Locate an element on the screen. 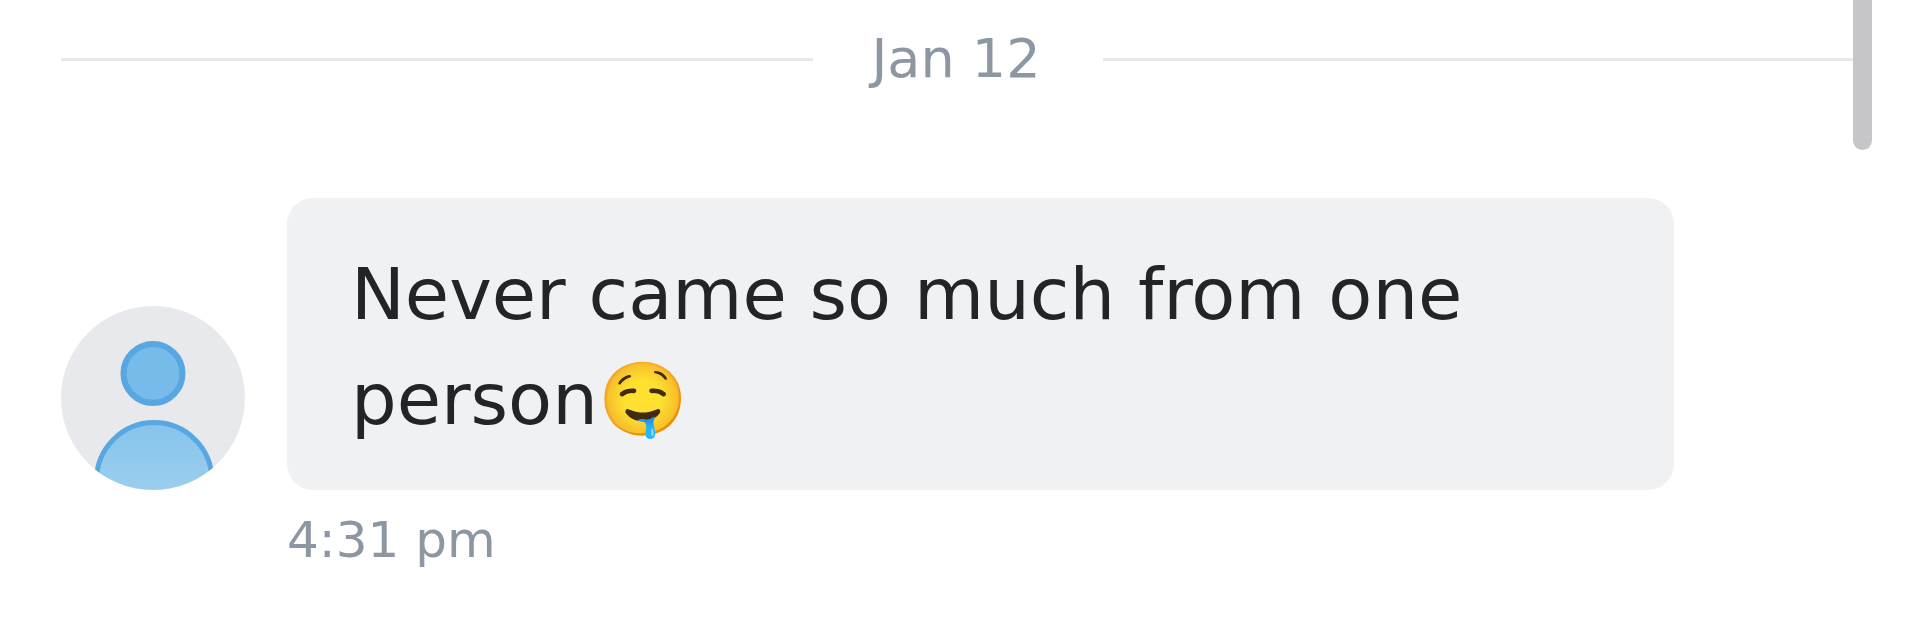  message-time: 4:31 pm is located at coordinates (391, 540).